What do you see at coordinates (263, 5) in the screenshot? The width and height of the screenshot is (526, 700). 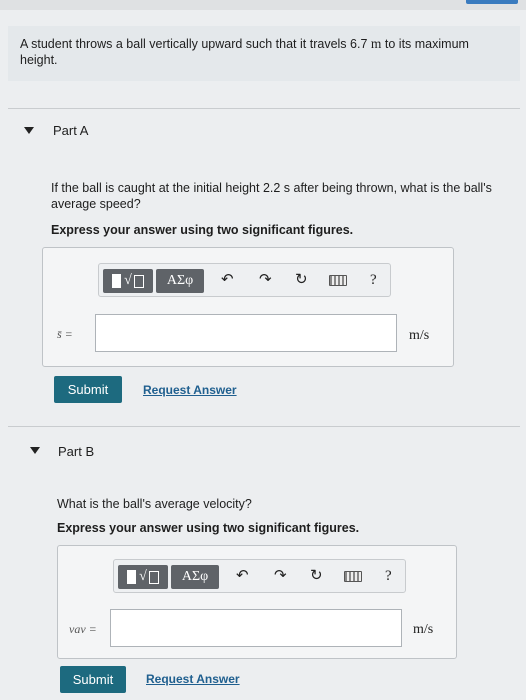 I see `top-bar` at bounding box center [263, 5].